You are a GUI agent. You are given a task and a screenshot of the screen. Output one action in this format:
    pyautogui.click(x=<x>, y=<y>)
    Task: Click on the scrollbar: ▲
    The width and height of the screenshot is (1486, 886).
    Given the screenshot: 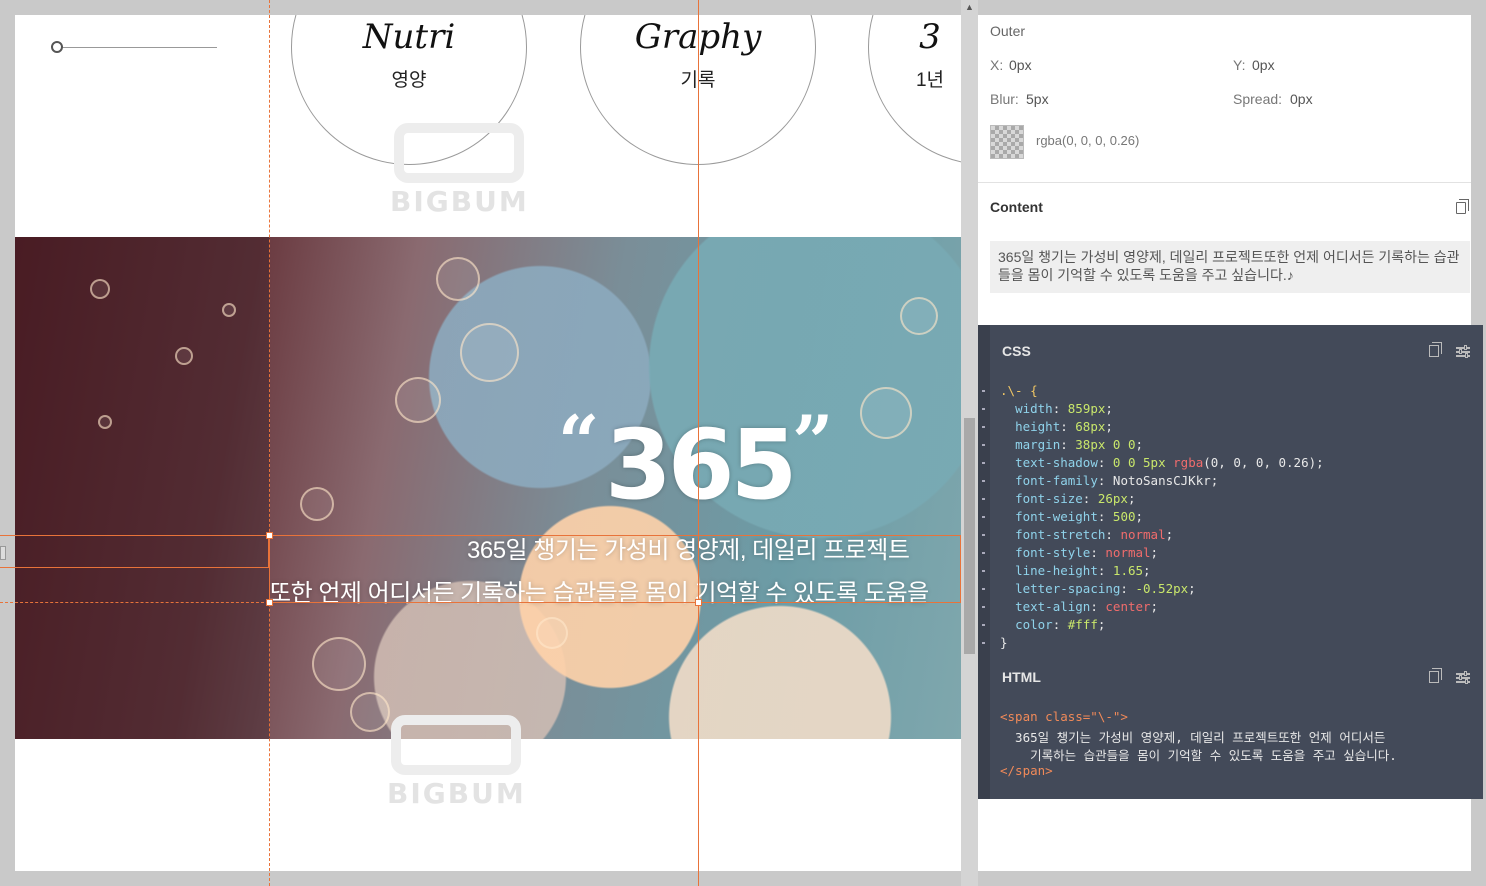 What is the action you would take?
    pyautogui.click(x=969, y=443)
    